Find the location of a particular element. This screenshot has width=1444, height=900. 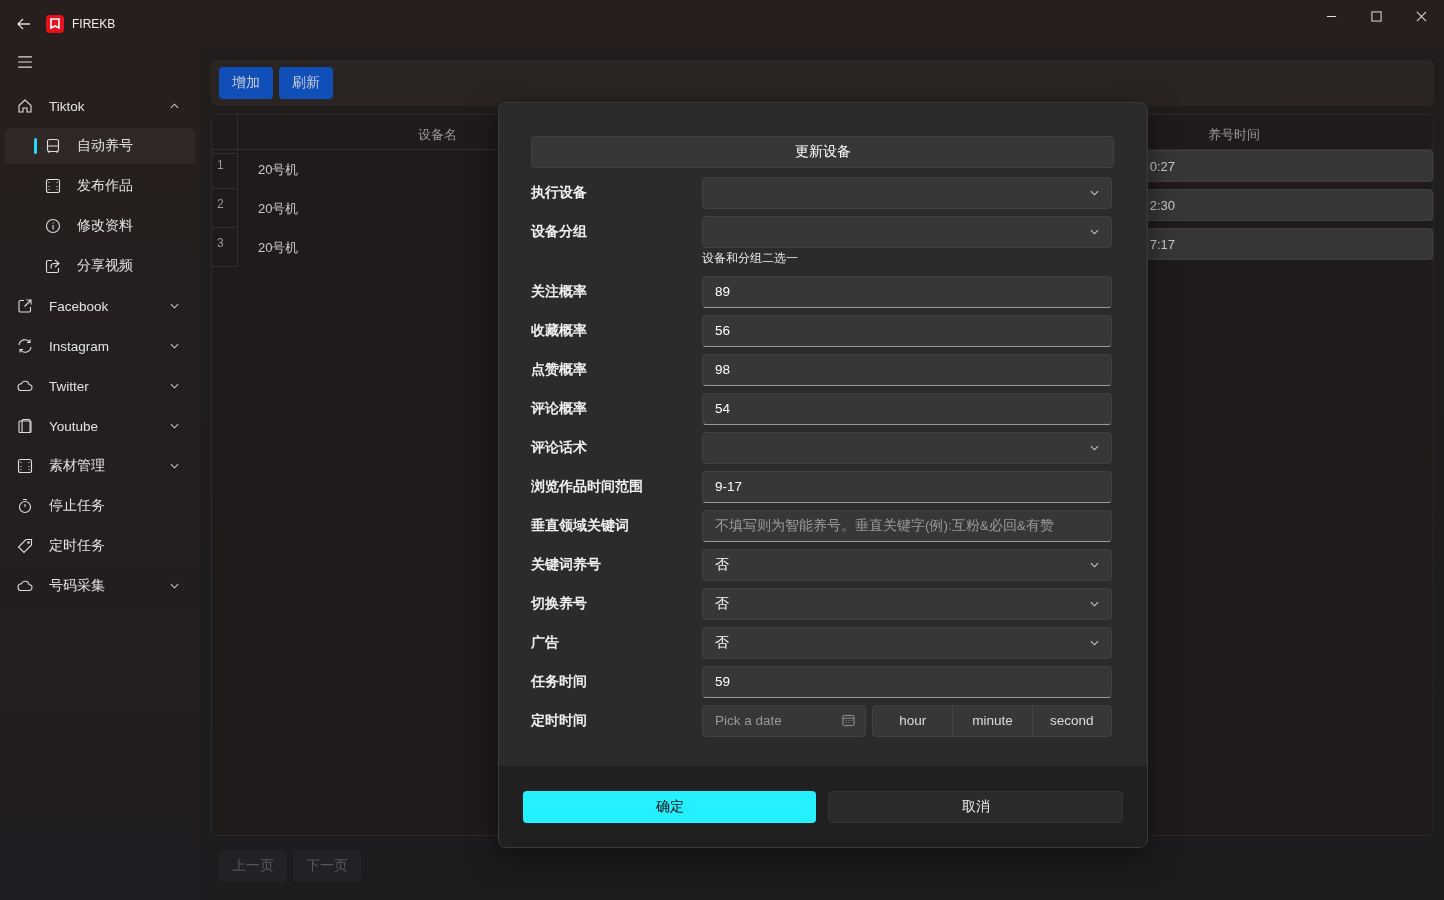

date-picker: Pick a date is located at coordinates (784, 720).